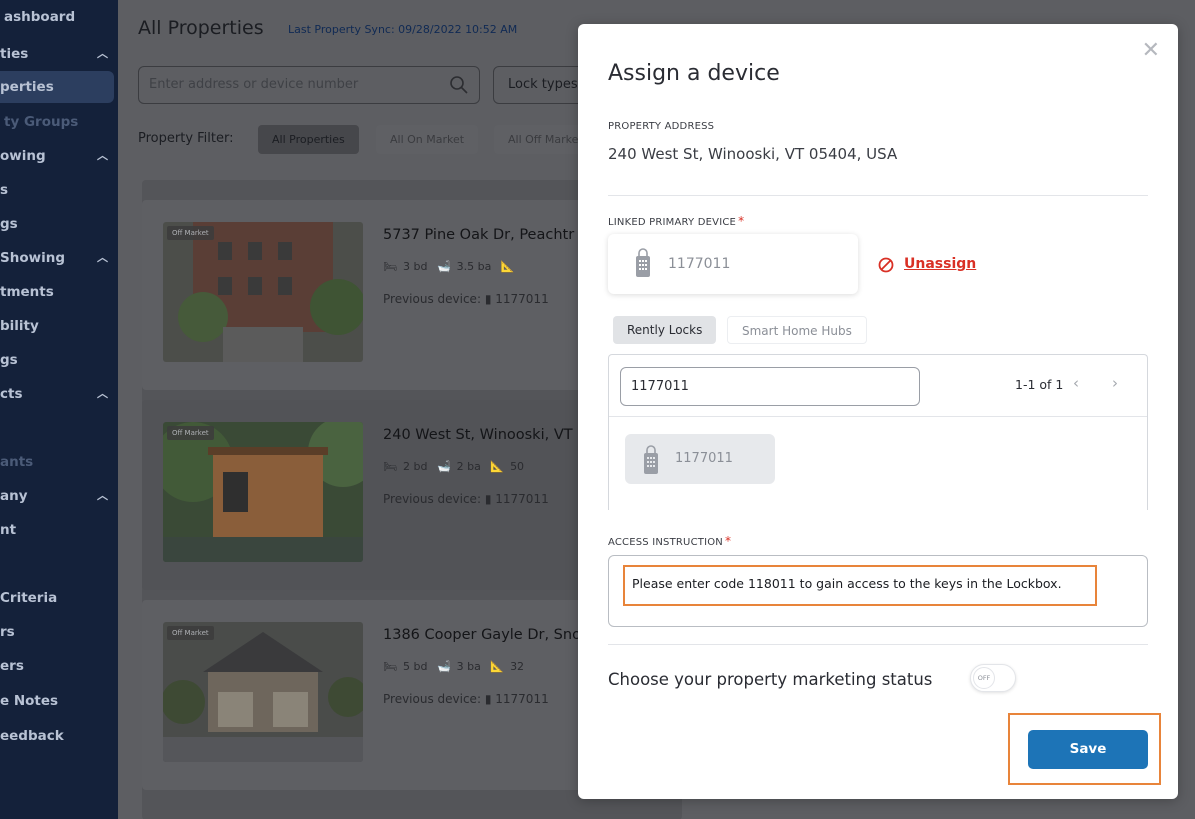  What do you see at coordinates (1115, 383) in the screenshot?
I see `chevron-right-icon: ›` at bounding box center [1115, 383].